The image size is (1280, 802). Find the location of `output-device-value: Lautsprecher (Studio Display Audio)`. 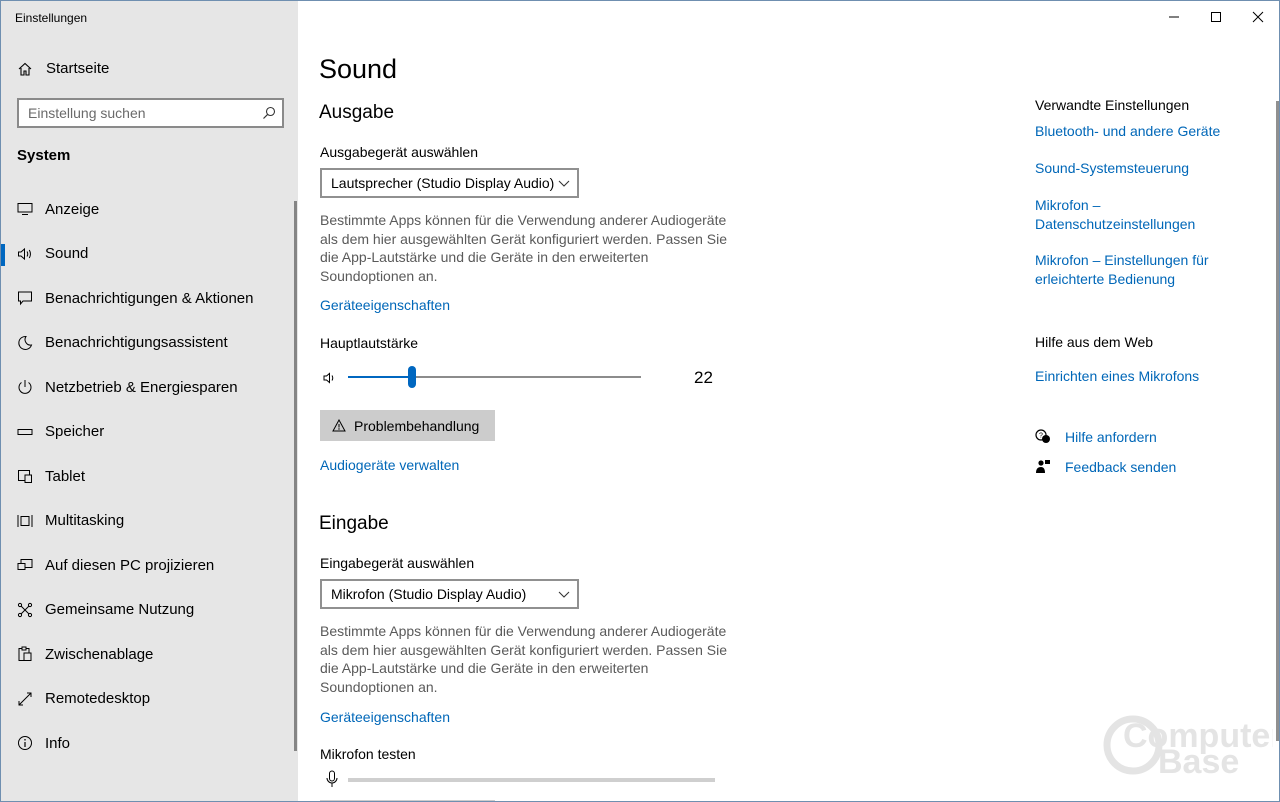

output-device-value: Lautsprecher (Studio Display Audio) is located at coordinates (443, 183).